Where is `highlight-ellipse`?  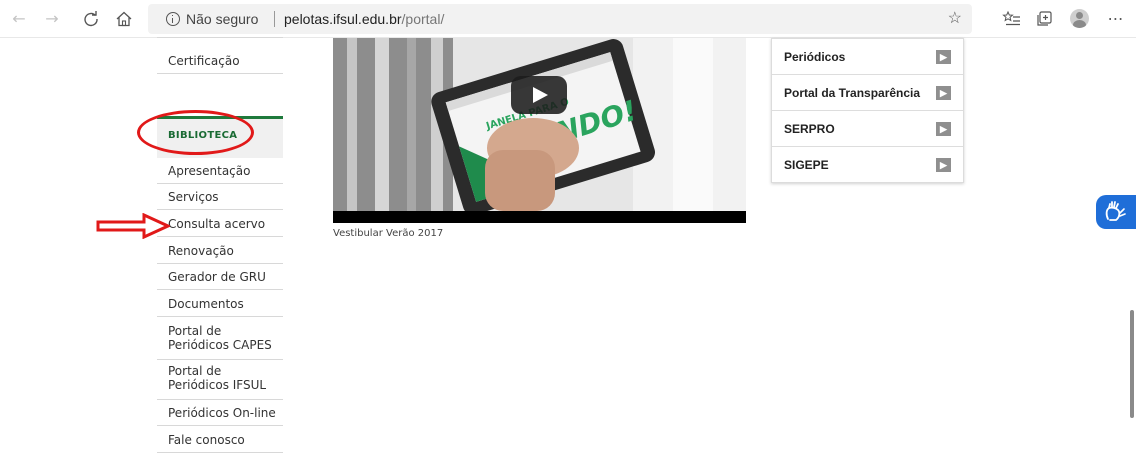
highlight-ellipse is located at coordinates (195, 132).